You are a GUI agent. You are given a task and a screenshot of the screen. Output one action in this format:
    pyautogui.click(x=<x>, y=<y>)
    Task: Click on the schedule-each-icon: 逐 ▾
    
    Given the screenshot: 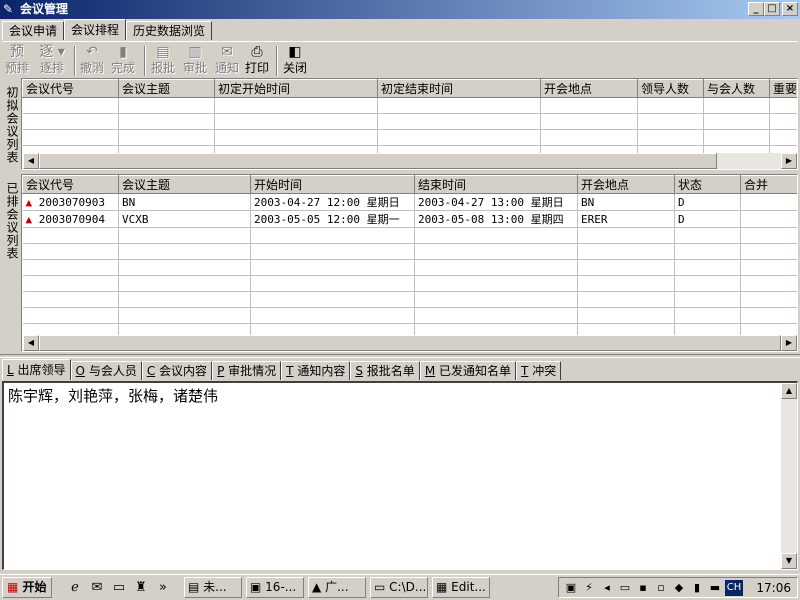 What is the action you would take?
    pyautogui.click(x=52, y=52)
    